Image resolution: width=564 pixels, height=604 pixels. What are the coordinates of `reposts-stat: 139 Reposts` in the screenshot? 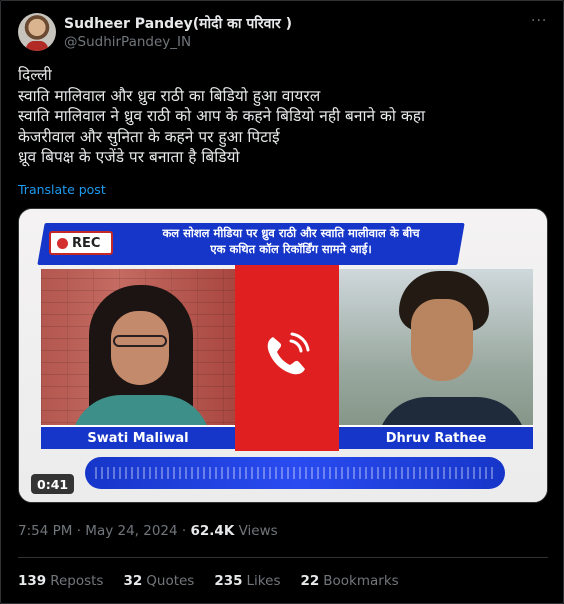 It's located at (60, 581).